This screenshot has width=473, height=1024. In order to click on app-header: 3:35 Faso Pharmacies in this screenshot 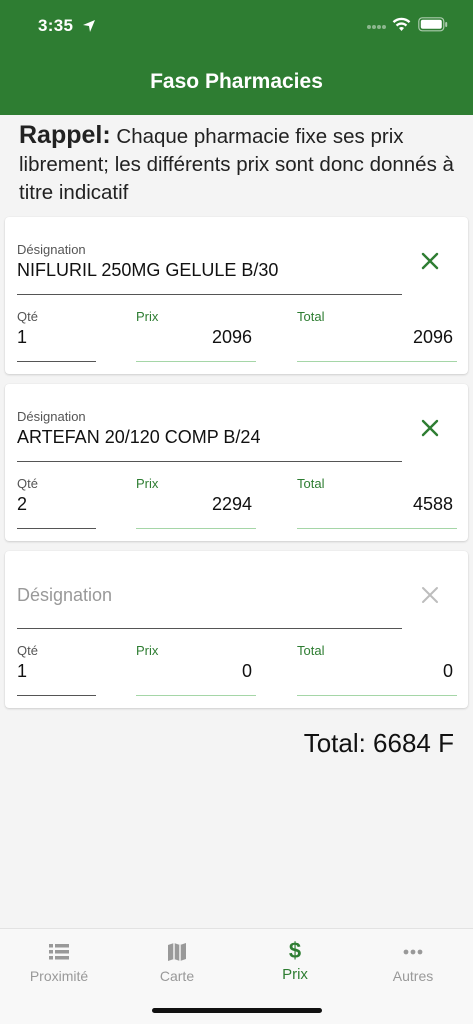, I will do `click(236, 57)`.